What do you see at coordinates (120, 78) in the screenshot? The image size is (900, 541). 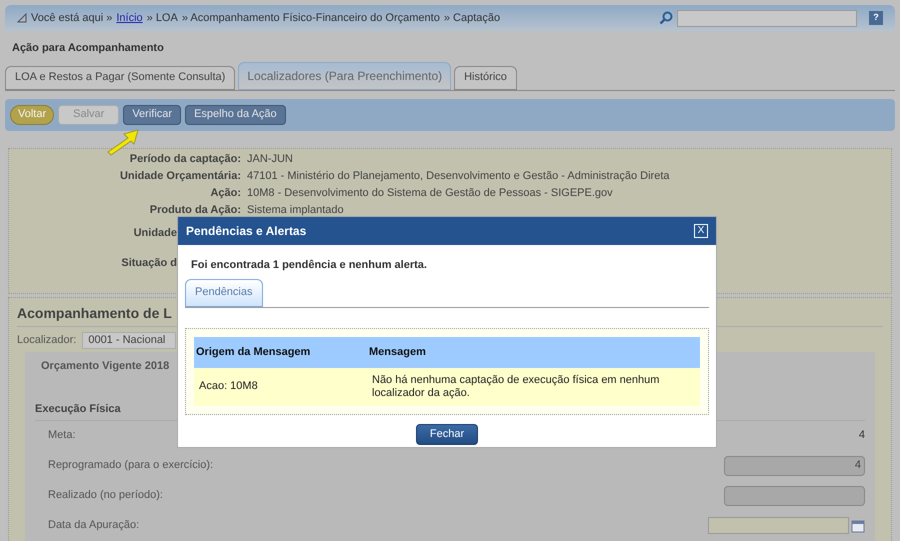 I see `tab: LOA e Restos a Pagar (Somente Consulta)` at bounding box center [120, 78].